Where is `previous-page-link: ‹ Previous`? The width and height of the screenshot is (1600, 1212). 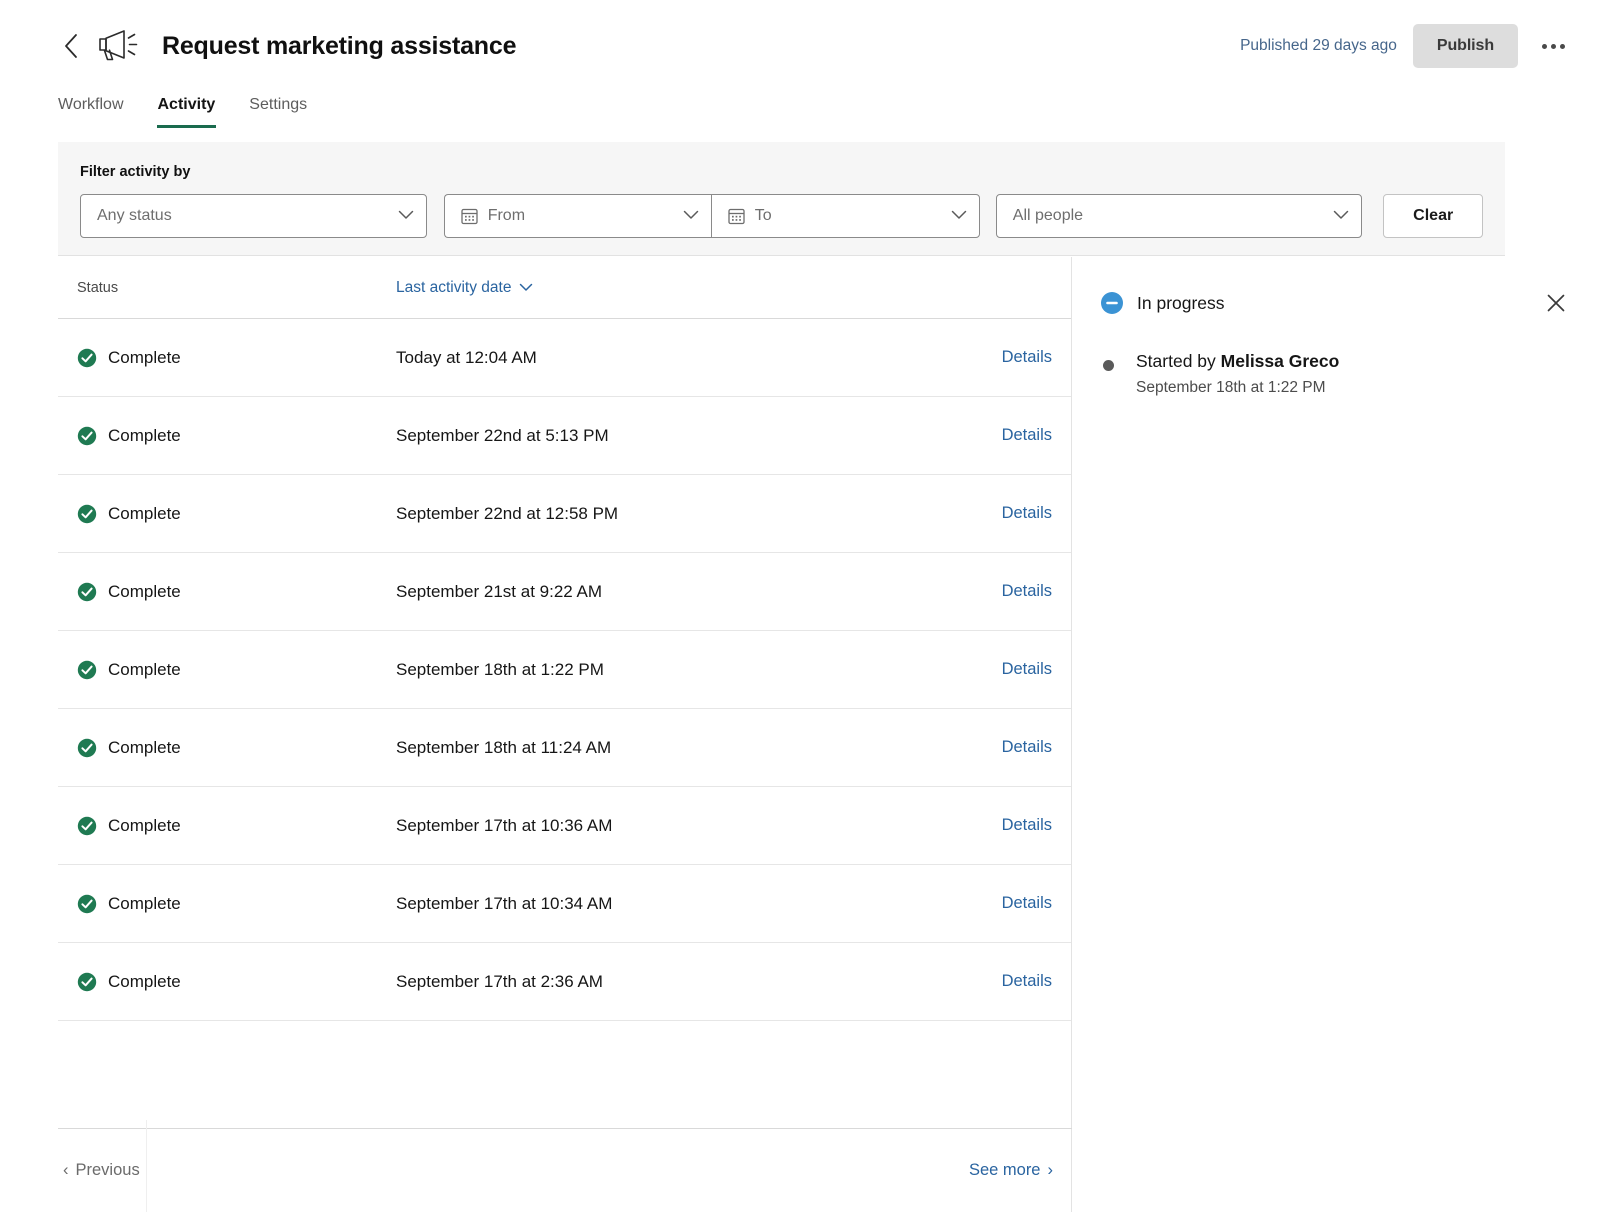 previous-page-link: ‹ Previous is located at coordinates (101, 1170).